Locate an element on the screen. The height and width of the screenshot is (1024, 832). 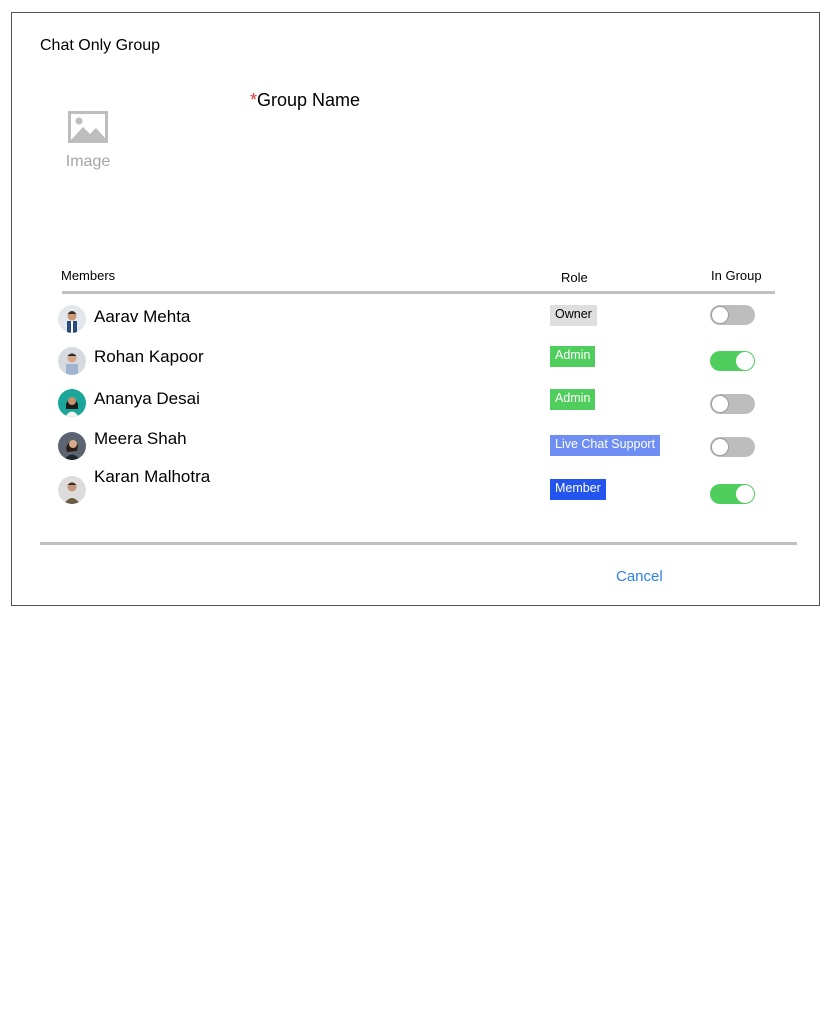
column-header-in-group: In Group is located at coordinates (736, 275).